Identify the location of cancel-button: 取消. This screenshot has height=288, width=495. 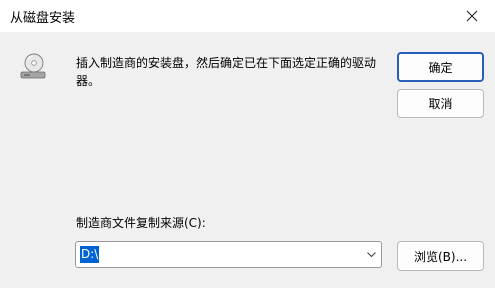
(440, 103).